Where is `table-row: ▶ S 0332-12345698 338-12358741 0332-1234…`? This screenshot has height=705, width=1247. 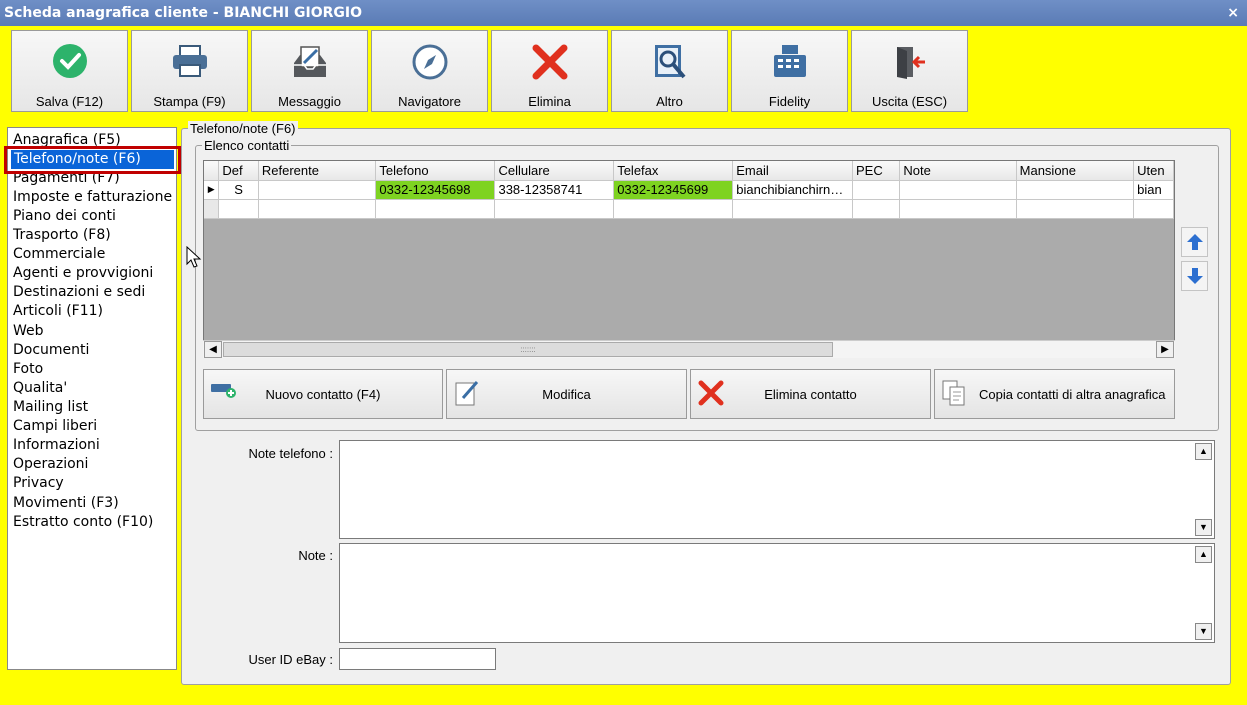 table-row: ▶ S 0332-12345698 338-12358741 0332-1234… is located at coordinates (689, 190).